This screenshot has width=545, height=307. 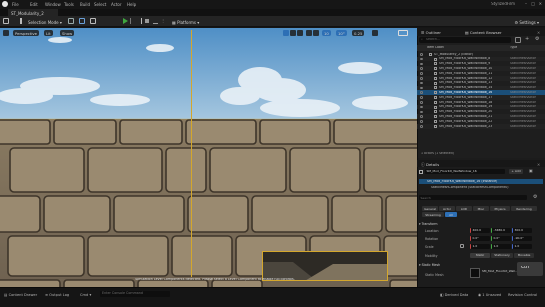 What do you see at coordinates (538, 32) in the screenshot?
I see `close-tab-icon: ✕` at bounding box center [538, 32].